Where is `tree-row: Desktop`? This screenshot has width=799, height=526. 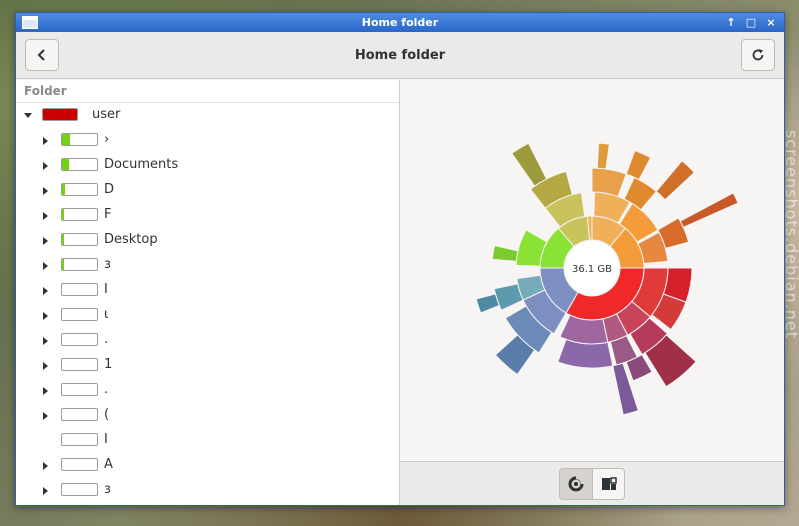 tree-row: Desktop is located at coordinates (207, 240).